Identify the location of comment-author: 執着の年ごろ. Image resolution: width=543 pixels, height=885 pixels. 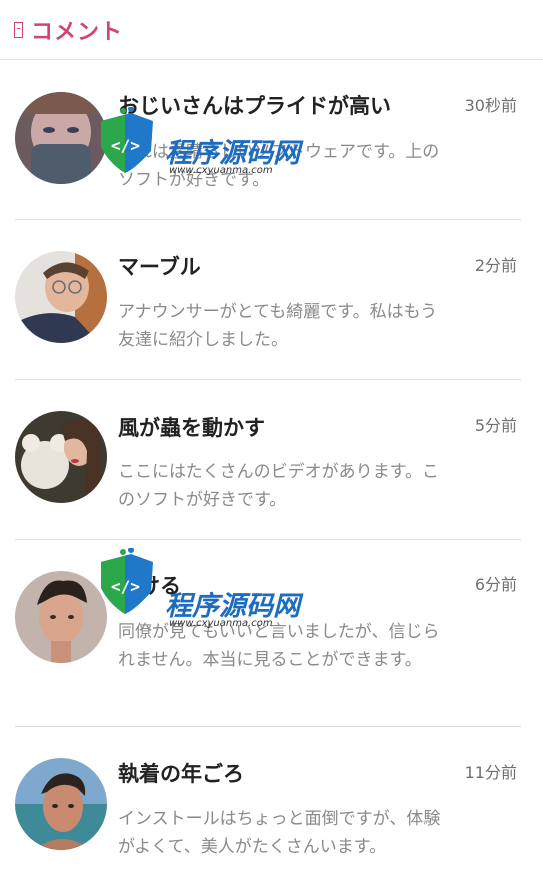
(181, 773).